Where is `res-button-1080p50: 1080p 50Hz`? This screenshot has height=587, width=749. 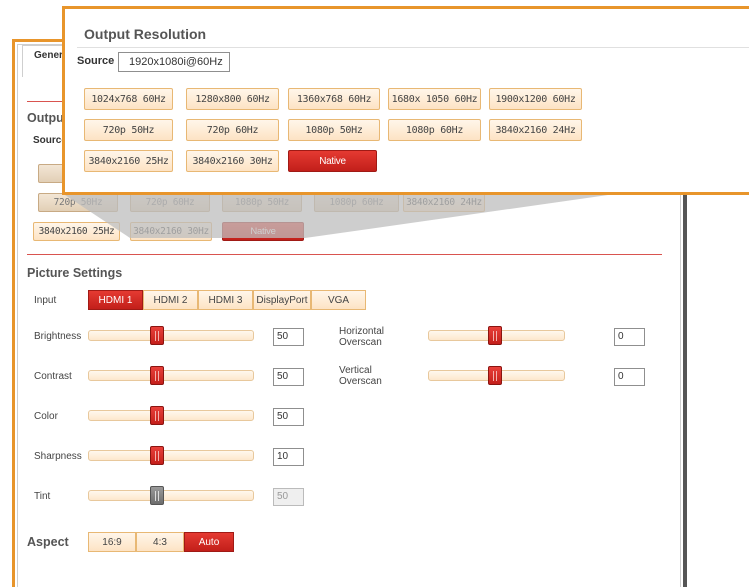 res-button-1080p50: 1080p 50Hz is located at coordinates (334, 130).